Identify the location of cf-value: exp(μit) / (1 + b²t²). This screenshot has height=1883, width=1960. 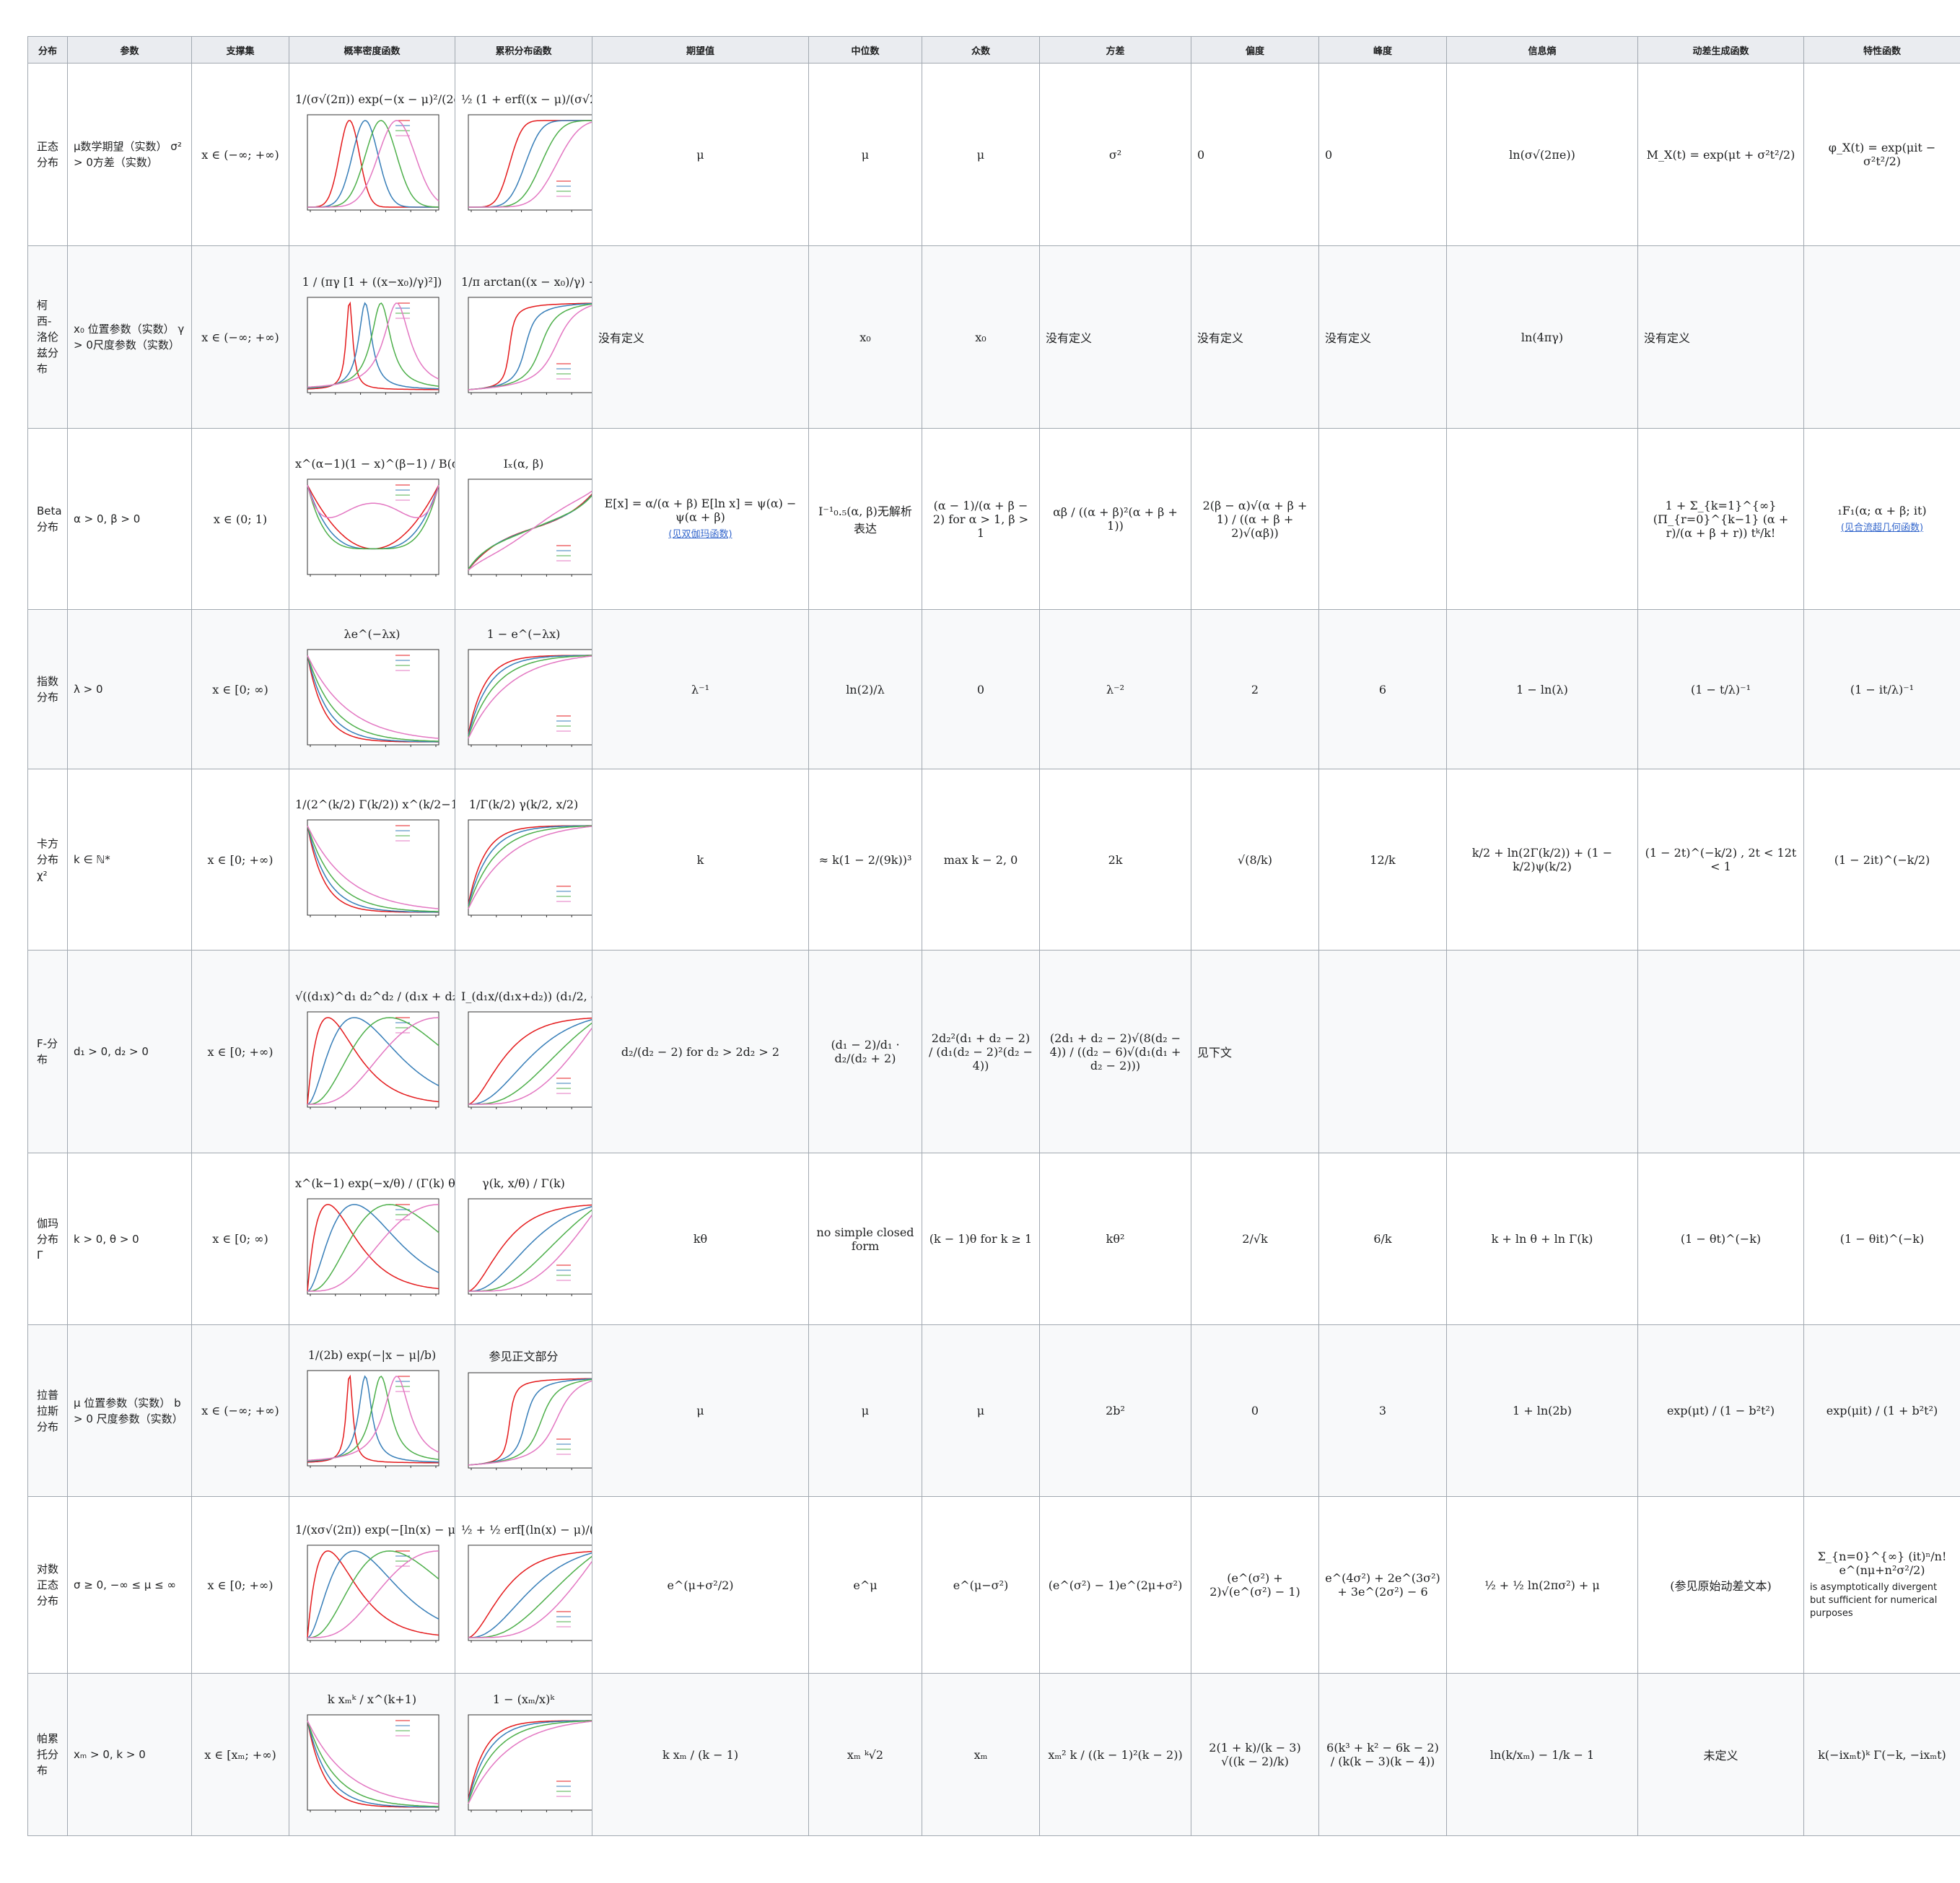
(1882, 1410).